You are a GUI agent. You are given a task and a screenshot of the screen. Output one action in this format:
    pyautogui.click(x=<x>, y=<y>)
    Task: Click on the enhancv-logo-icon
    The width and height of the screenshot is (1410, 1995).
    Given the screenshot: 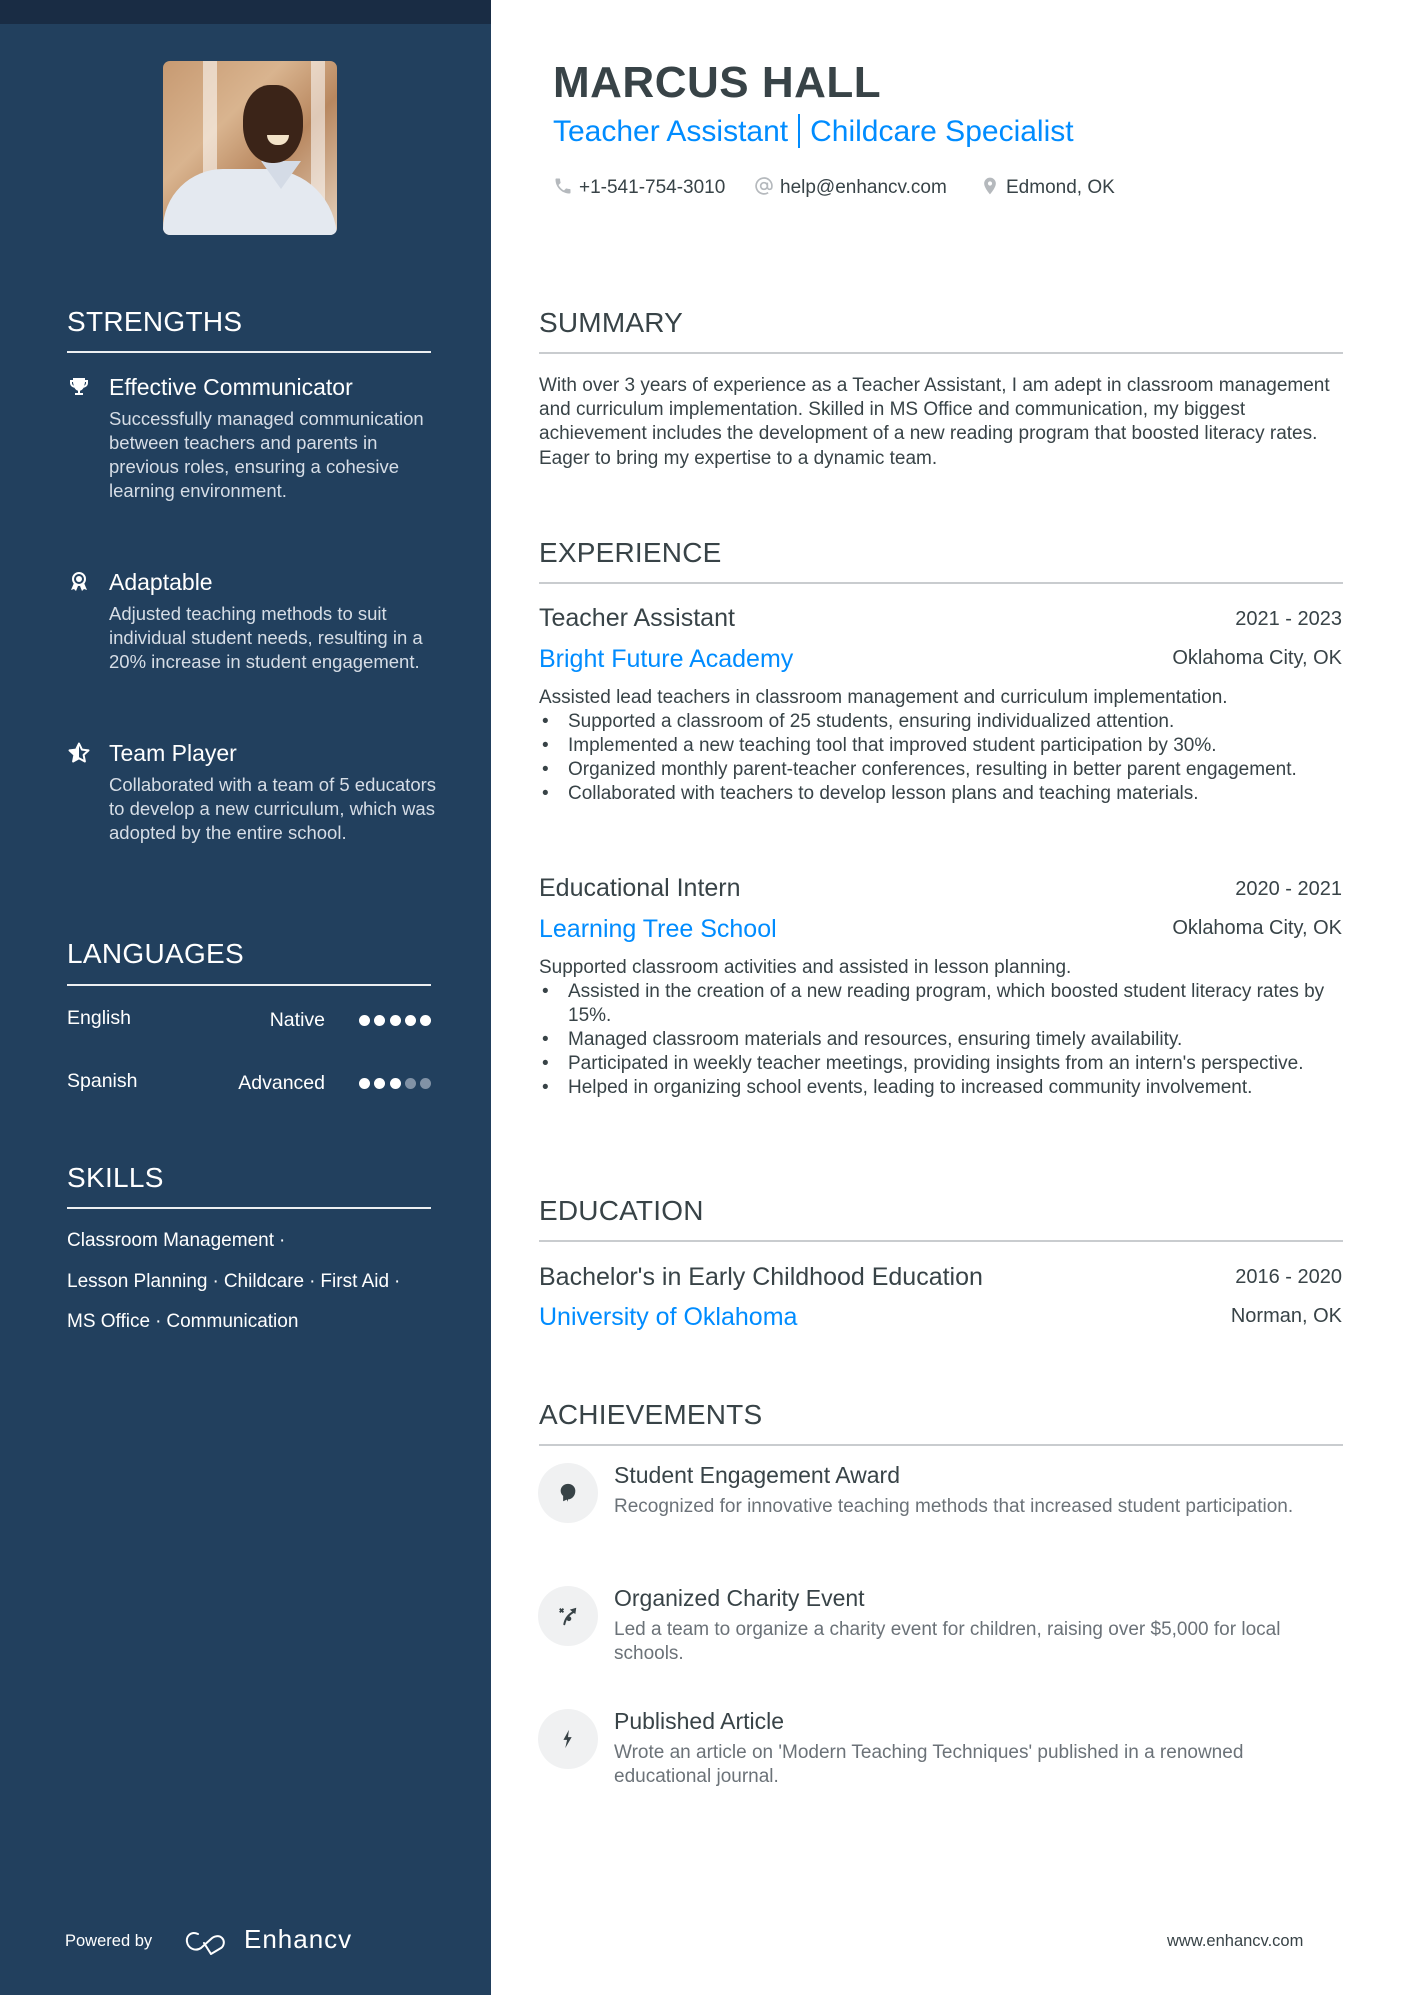 What is the action you would take?
    pyautogui.click(x=207, y=1942)
    